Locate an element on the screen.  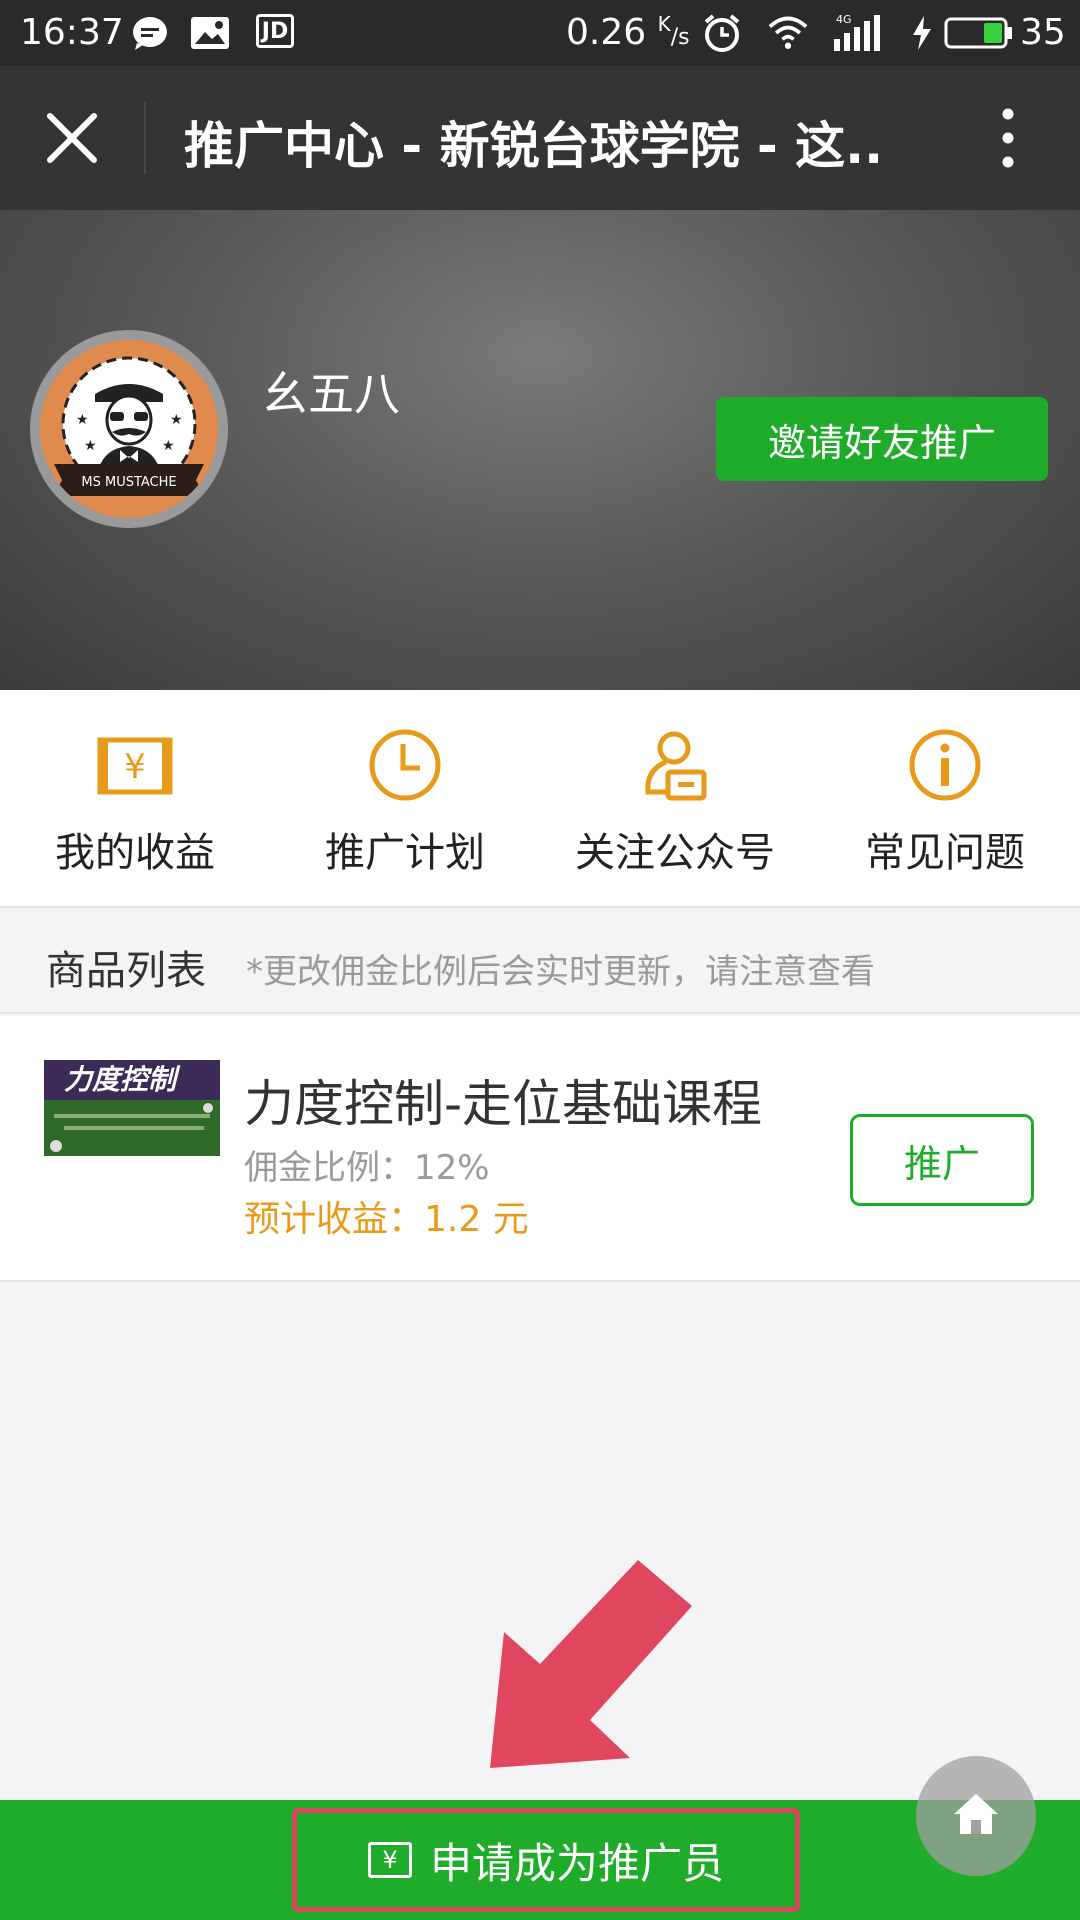
avatar: ★ ★ ★ ★ MS MUSTACHE is located at coordinates (129, 429).